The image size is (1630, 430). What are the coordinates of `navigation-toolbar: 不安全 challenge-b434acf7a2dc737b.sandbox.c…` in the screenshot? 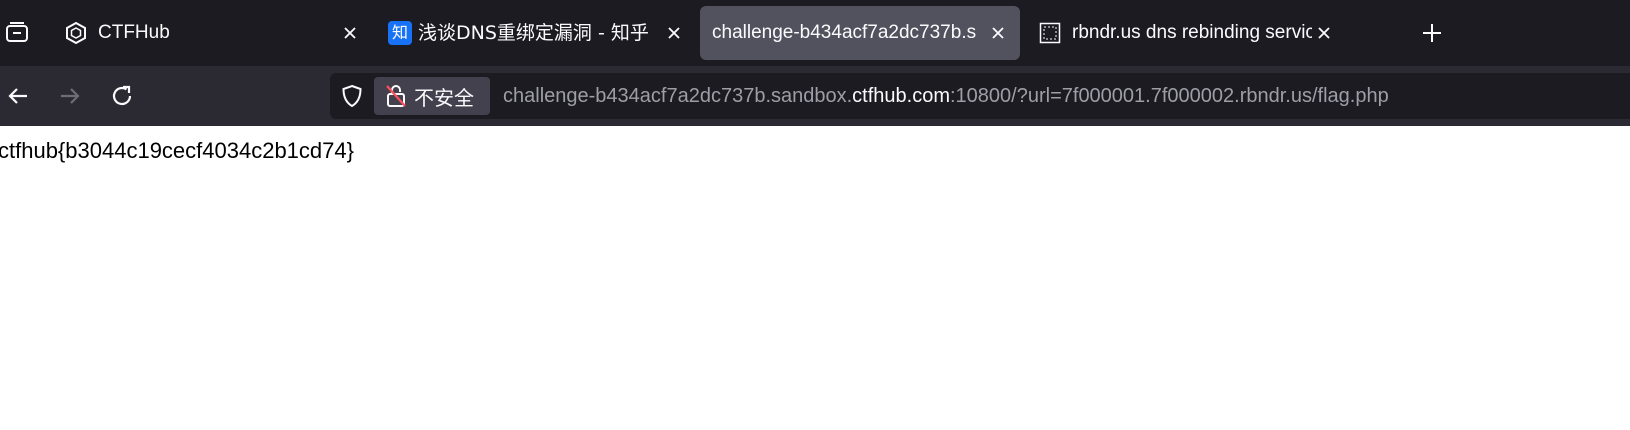 It's located at (815, 96).